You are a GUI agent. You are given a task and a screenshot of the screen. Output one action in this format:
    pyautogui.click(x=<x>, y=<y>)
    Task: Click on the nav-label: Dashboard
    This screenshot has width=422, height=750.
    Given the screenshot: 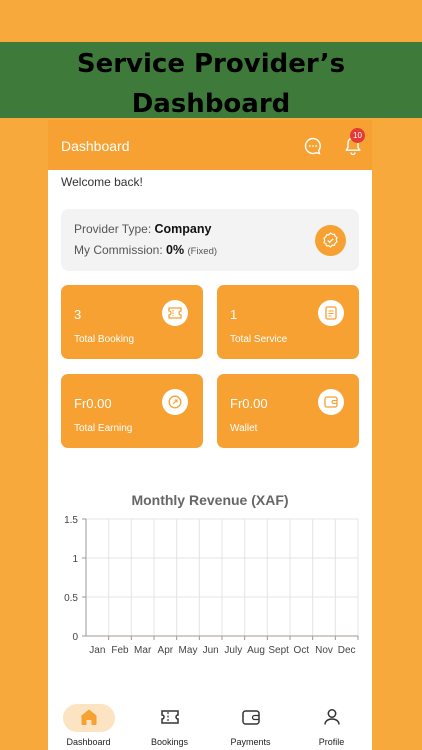 What is the action you would take?
    pyautogui.click(x=88, y=742)
    